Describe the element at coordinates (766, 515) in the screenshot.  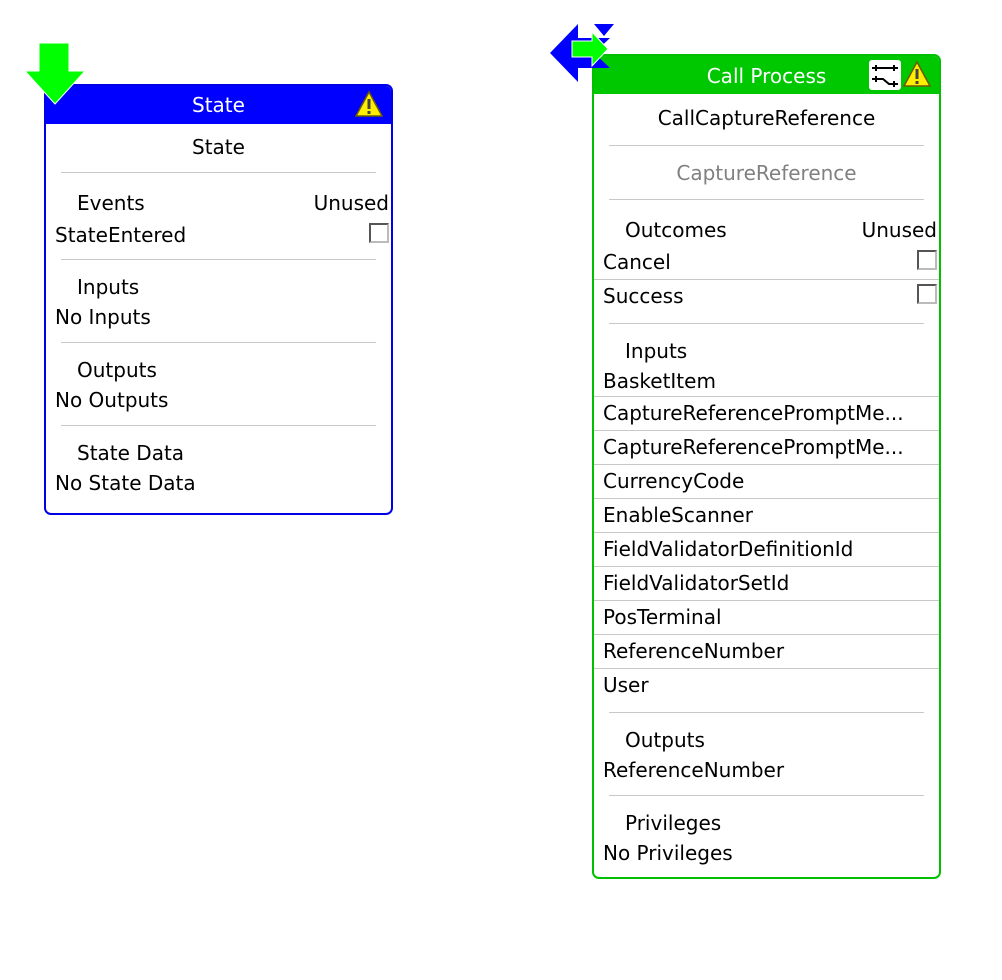
I see `input-item: EnableScanner` at that location.